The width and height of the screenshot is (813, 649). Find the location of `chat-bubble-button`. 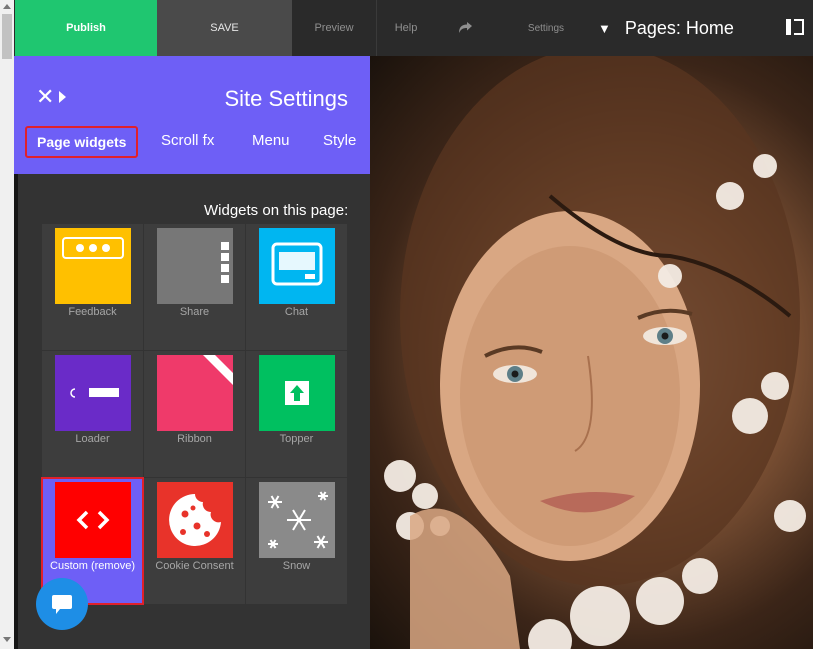

chat-bubble-button is located at coordinates (62, 604).